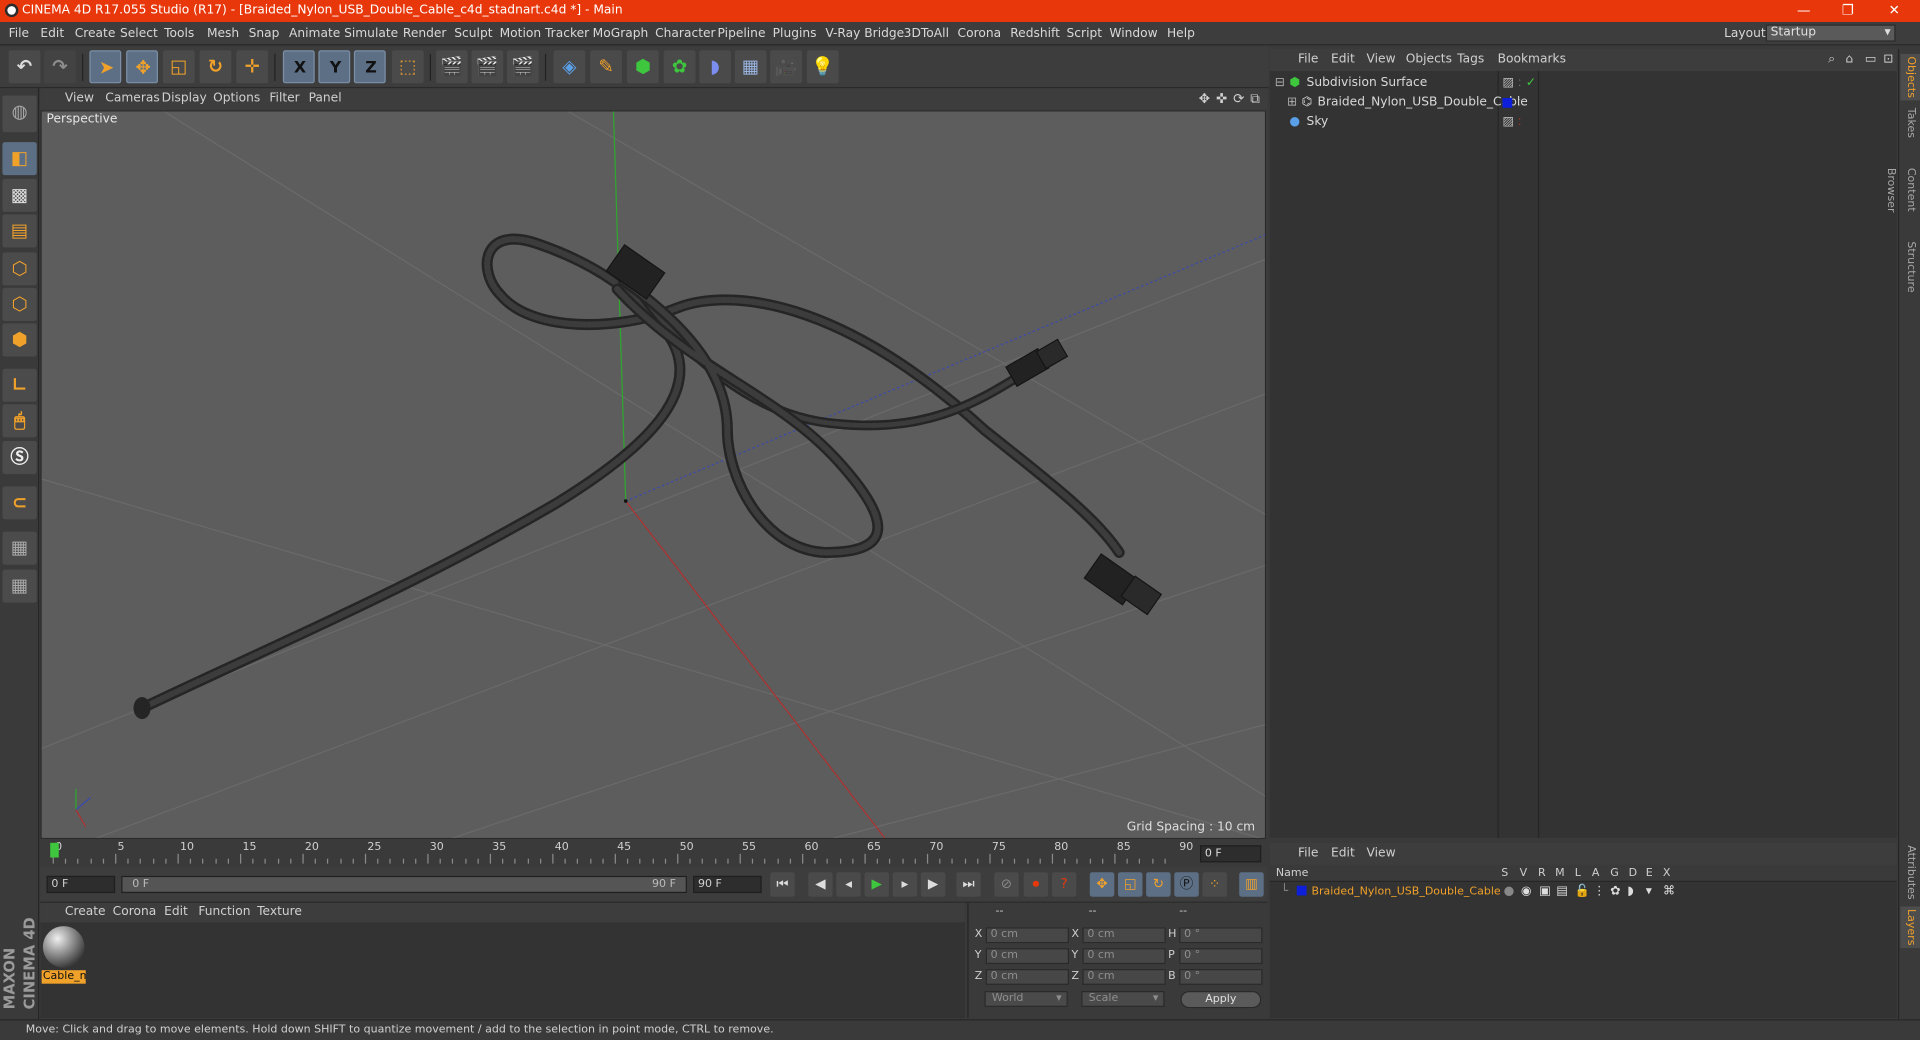  What do you see at coordinates (1006, 884) in the screenshot?
I see `record-keys-button: ⊘` at bounding box center [1006, 884].